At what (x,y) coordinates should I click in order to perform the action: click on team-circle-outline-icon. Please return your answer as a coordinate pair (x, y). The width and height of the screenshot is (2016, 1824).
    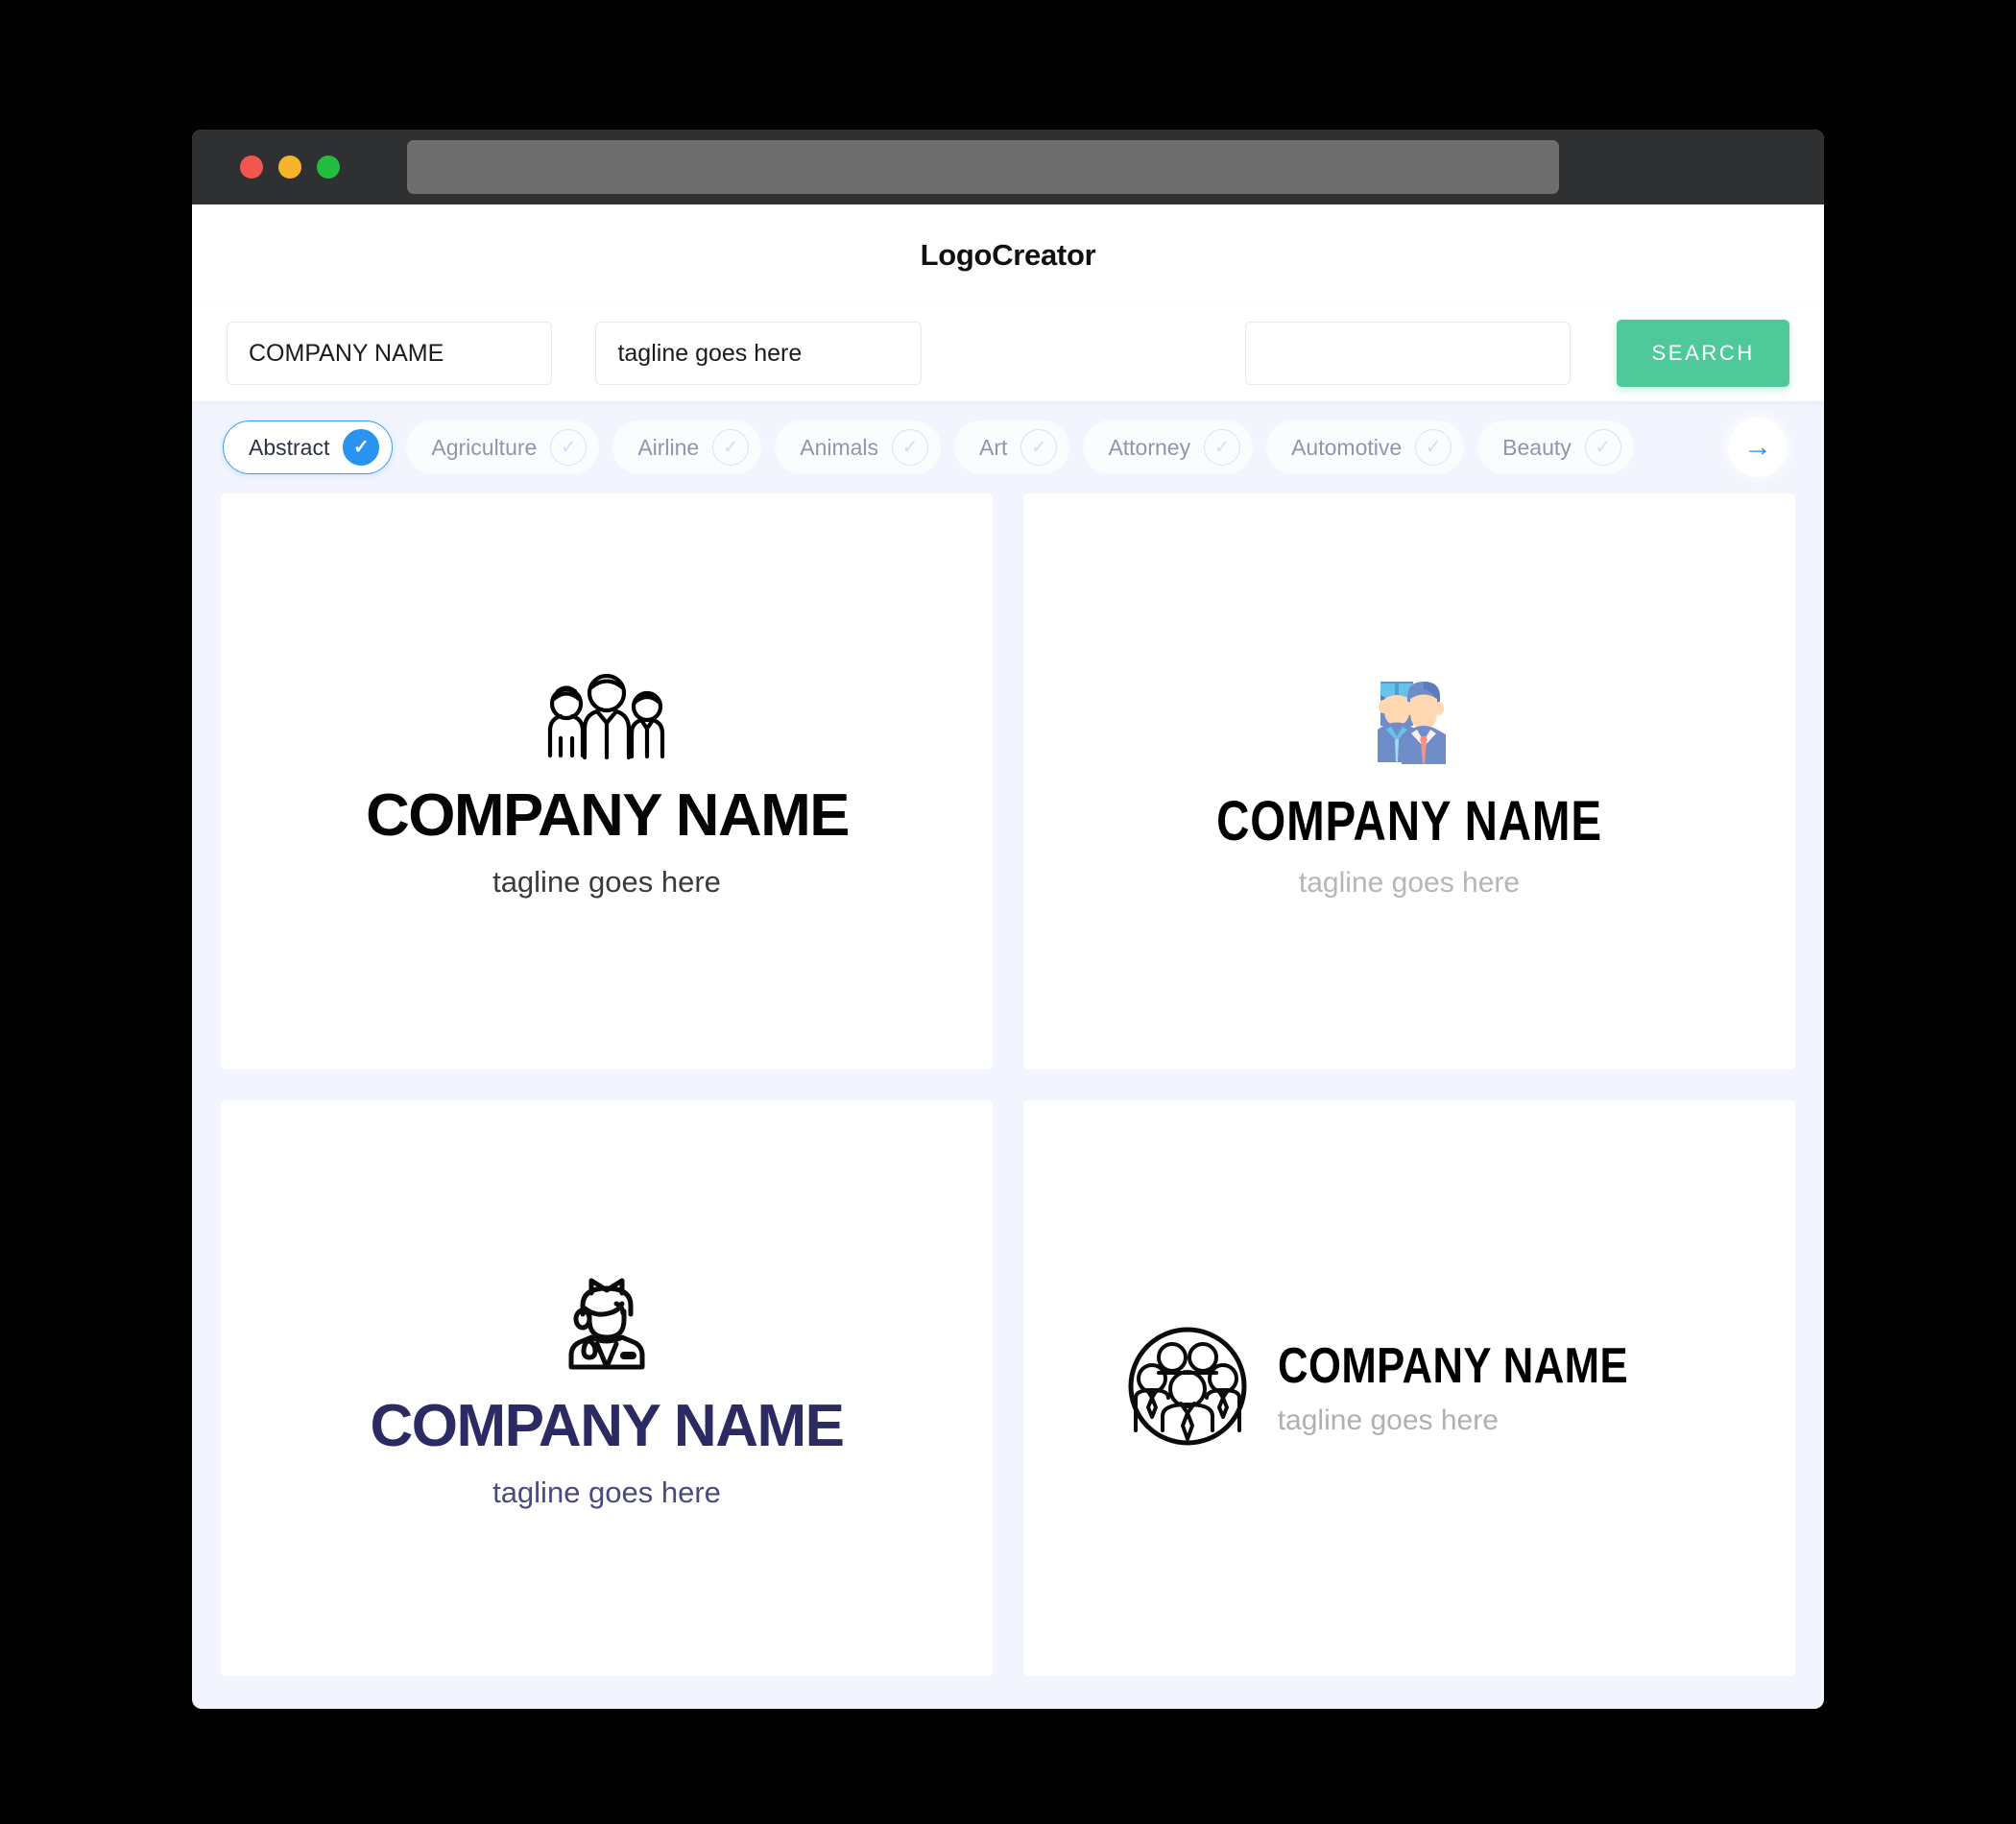
    Looking at the image, I should click on (1187, 1388).